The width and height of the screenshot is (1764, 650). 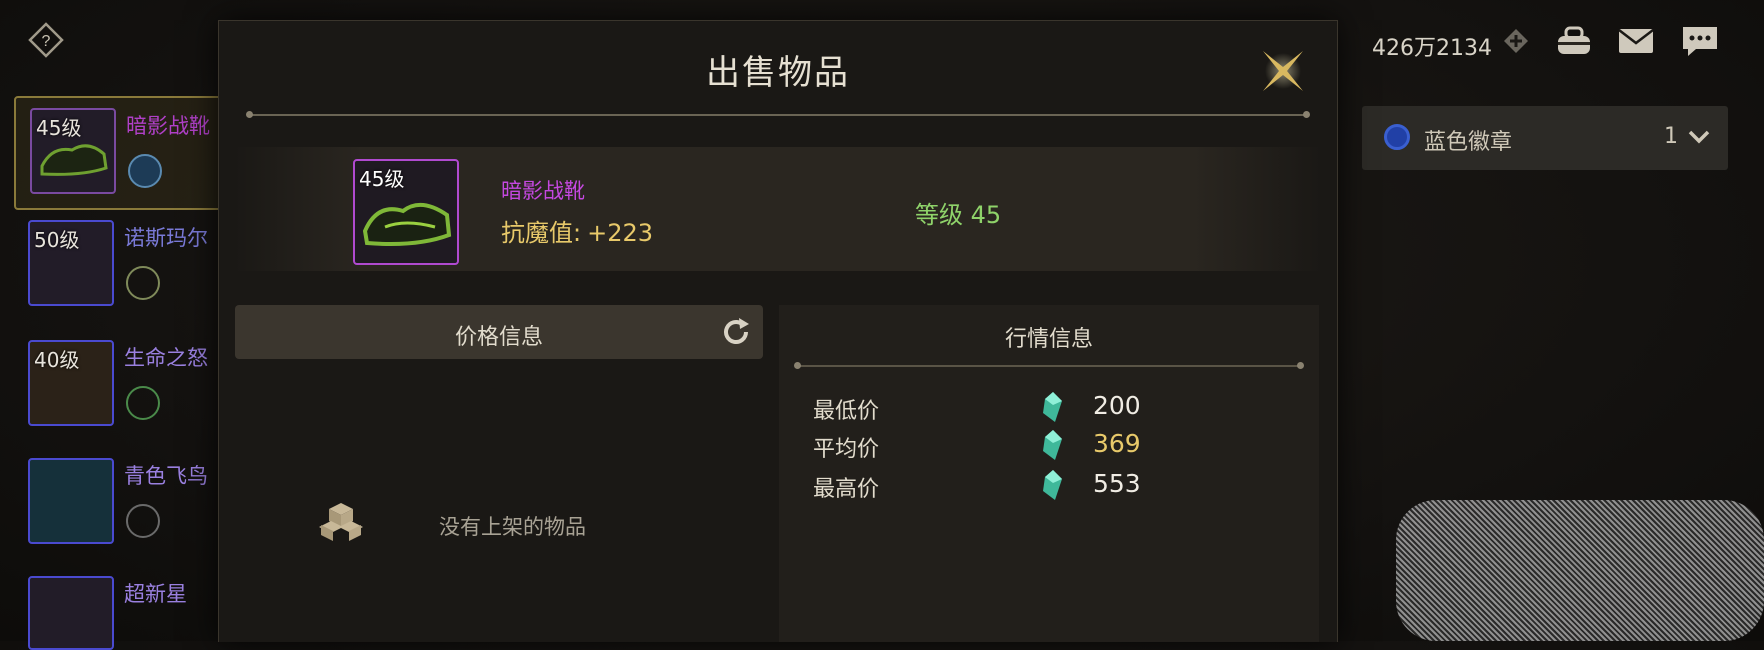 I want to click on boxes-icon, so click(x=341, y=522).